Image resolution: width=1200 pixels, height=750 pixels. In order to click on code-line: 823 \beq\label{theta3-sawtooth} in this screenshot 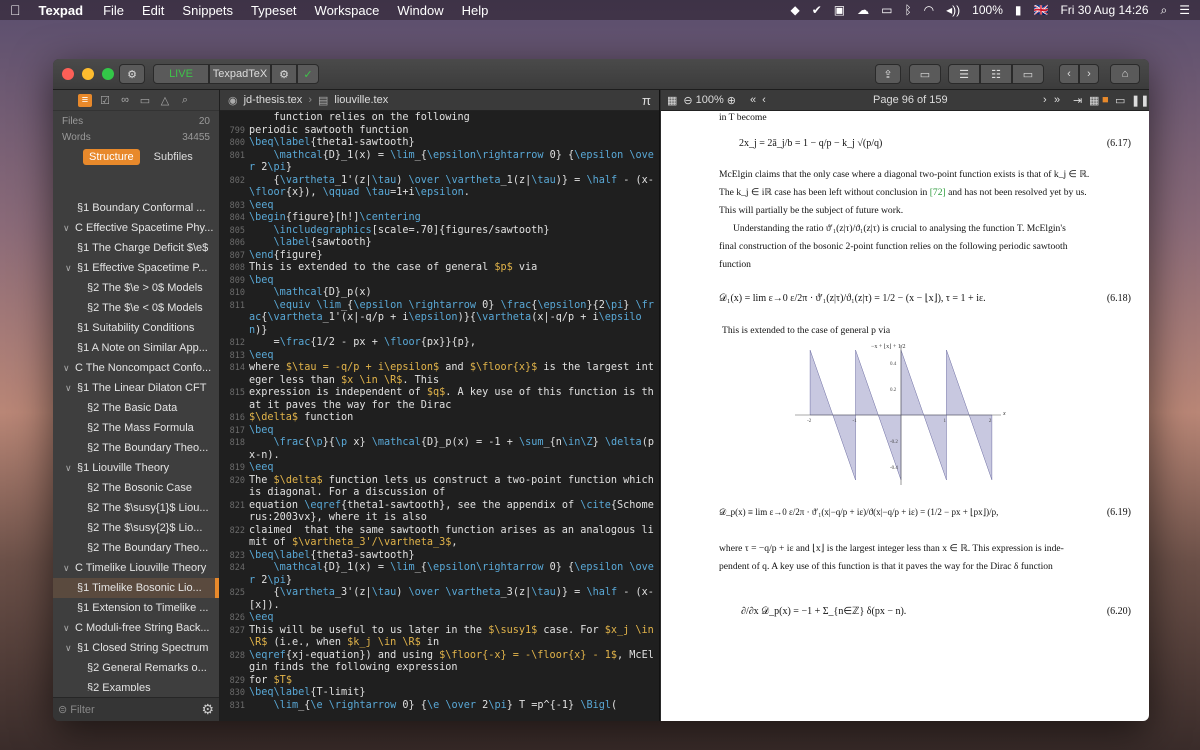, I will do `click(440, 556)`.